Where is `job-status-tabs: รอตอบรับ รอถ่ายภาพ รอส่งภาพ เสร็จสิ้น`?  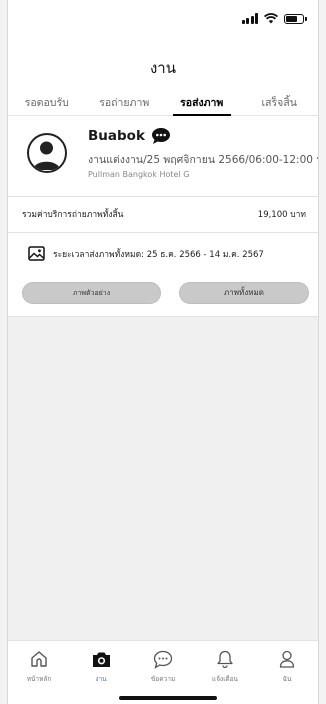
job-status-tabs: รอตอบรับ รอถ่ายภาพ รอส่งภาพ เสร็จสิ้น is located at coordinates (163, 101).